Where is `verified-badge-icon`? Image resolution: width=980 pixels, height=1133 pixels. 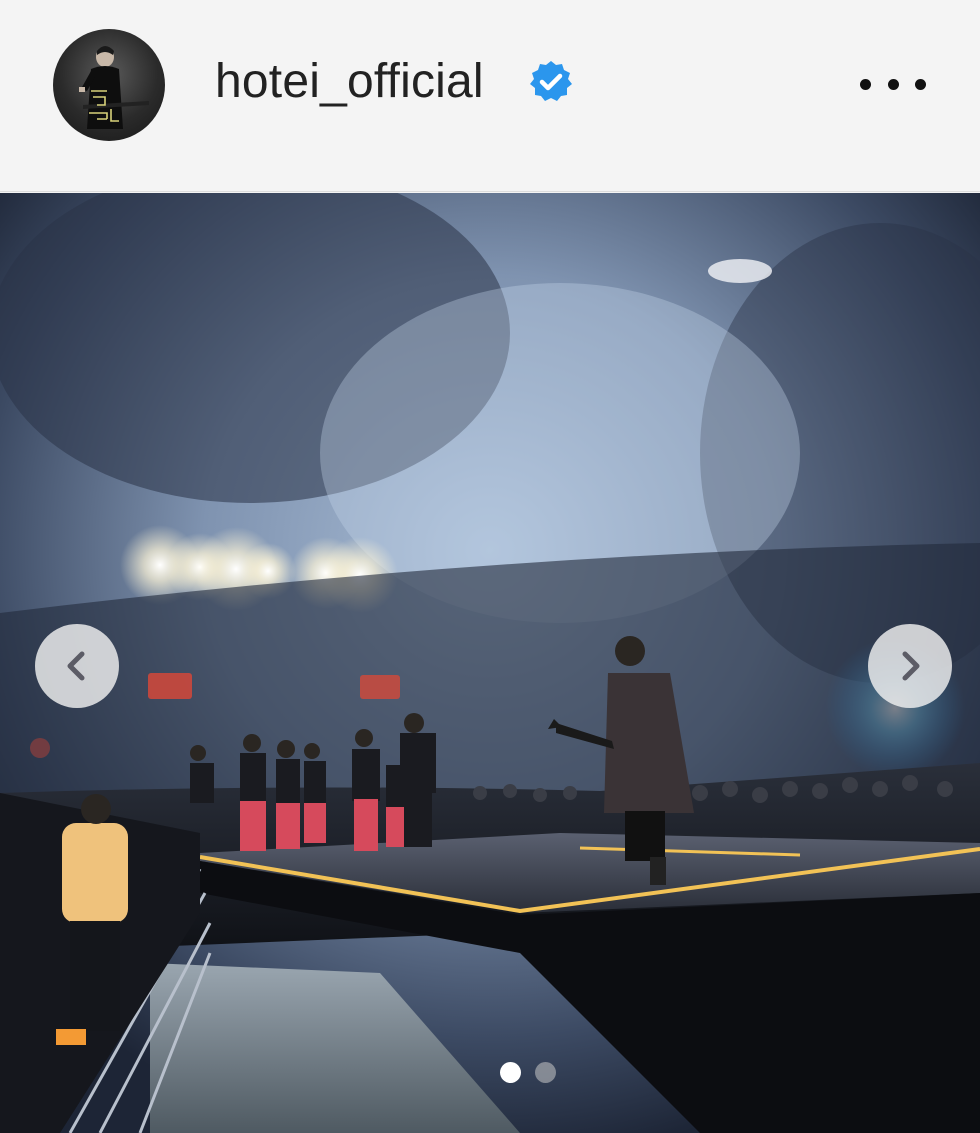
verified-badge-icon is located at coordinates (551, 82).